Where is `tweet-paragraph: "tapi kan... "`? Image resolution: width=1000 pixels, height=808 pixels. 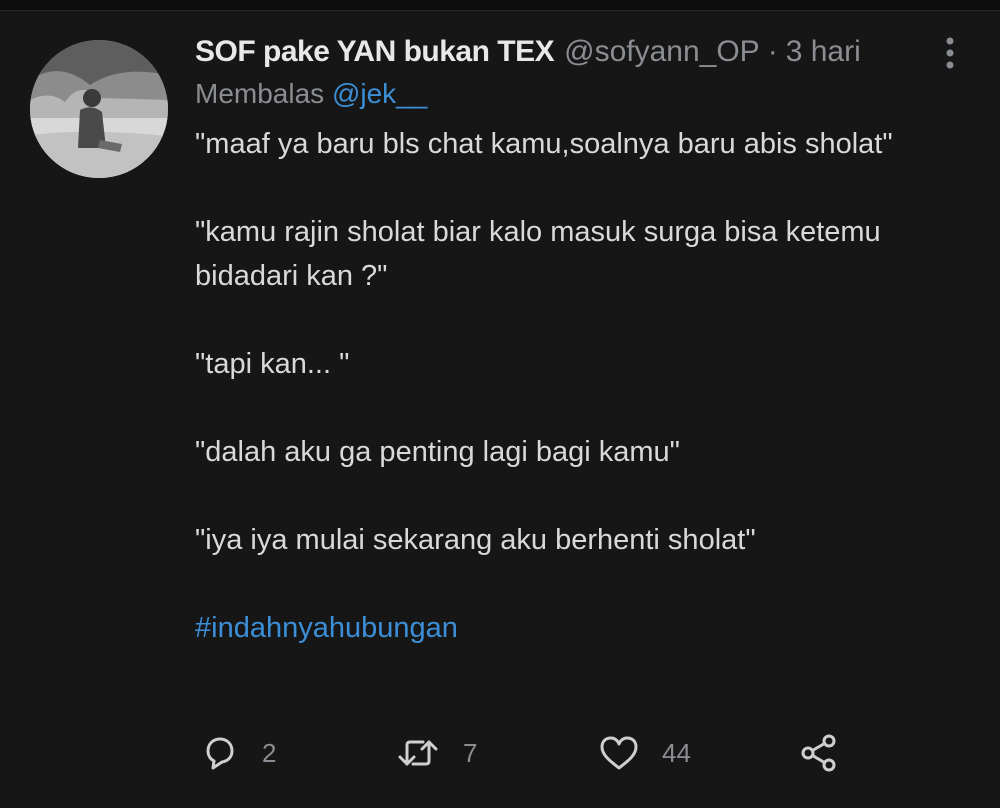 tweet-paragraph: "tapi kan... " is located at coordinates (272, 364).